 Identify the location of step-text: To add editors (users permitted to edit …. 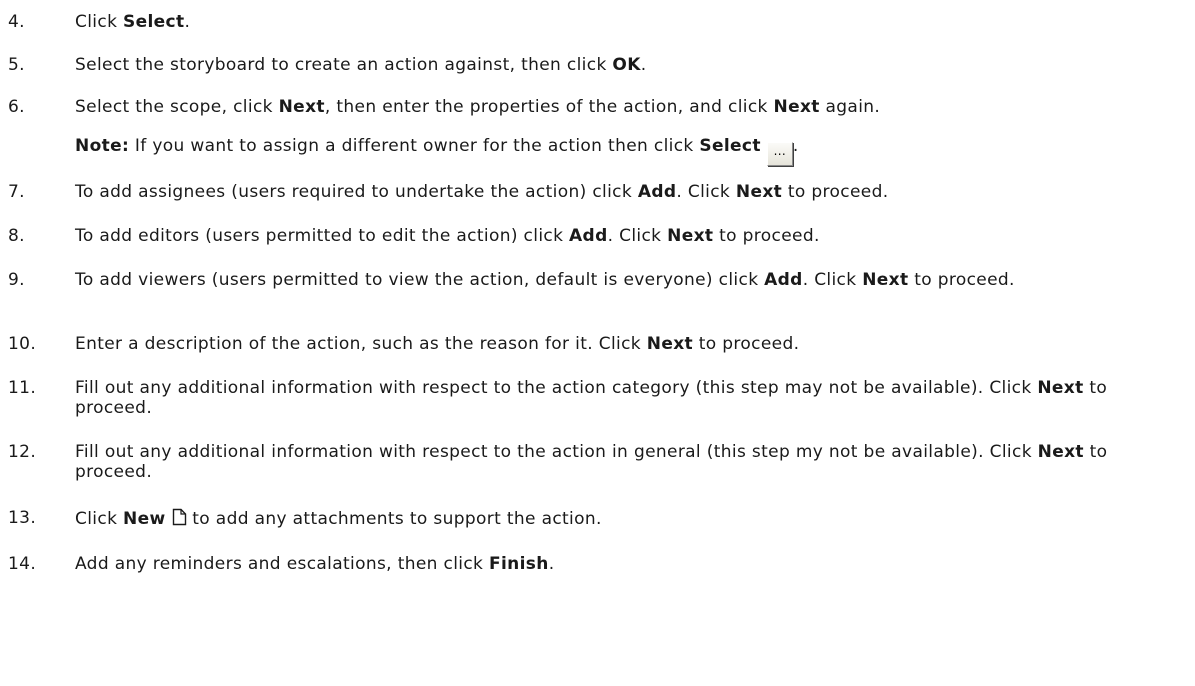
(447, 236).